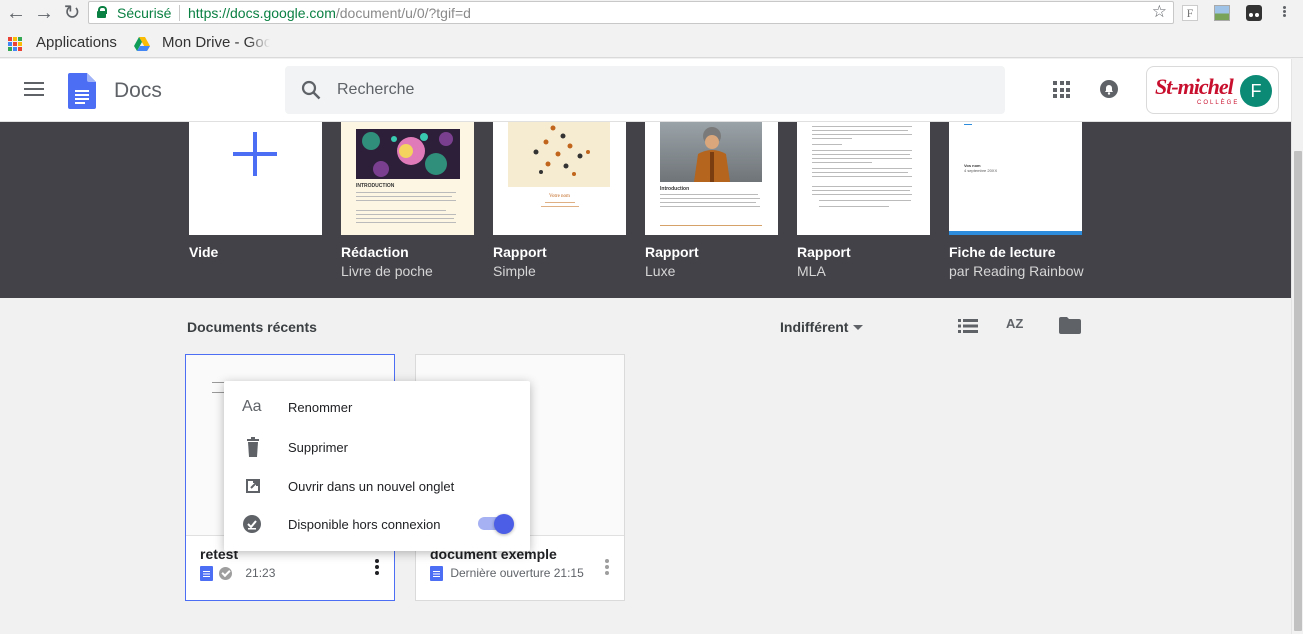 The width and height of the screenshot is (1303, 634). I want to click on list-view-icon, so click(968, 326).